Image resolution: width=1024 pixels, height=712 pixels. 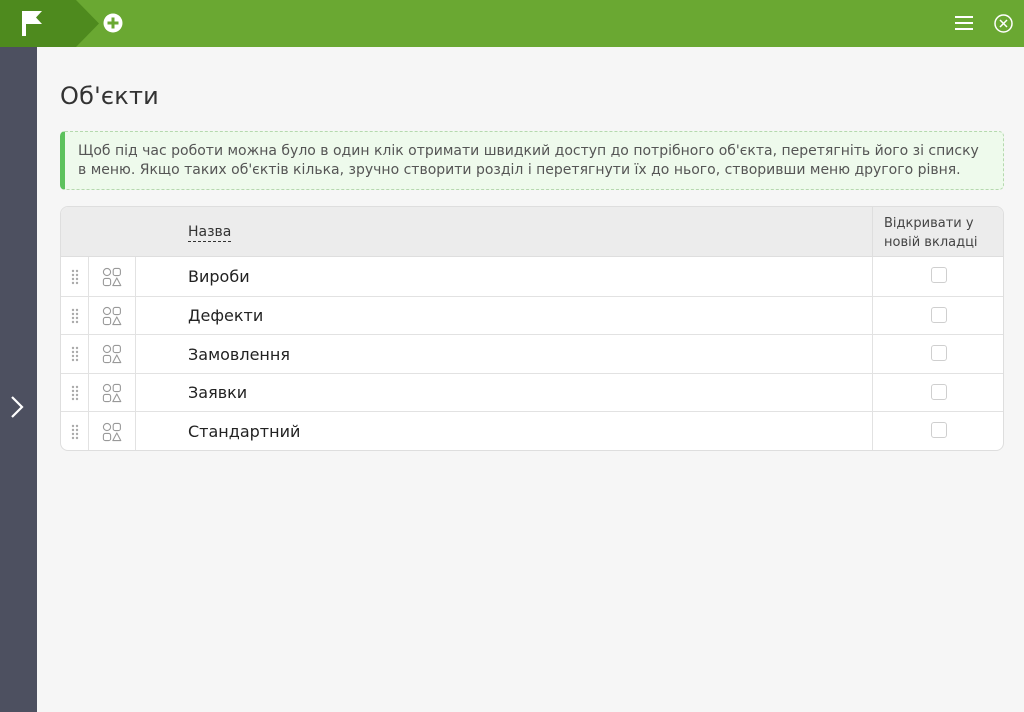 I want to click on page-title: Об'єкти, so click(x=109, y=96).